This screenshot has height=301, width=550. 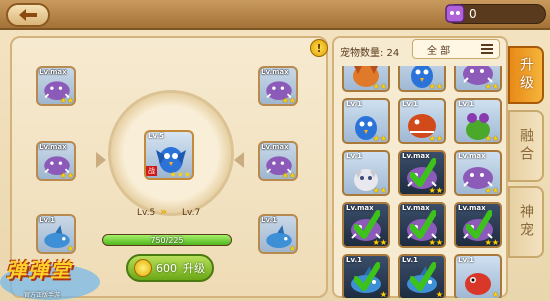 What do you see at coordinates (239, 160) in the screenshot?
I see `arrow-left-icon` at bounding box center [239, 160].